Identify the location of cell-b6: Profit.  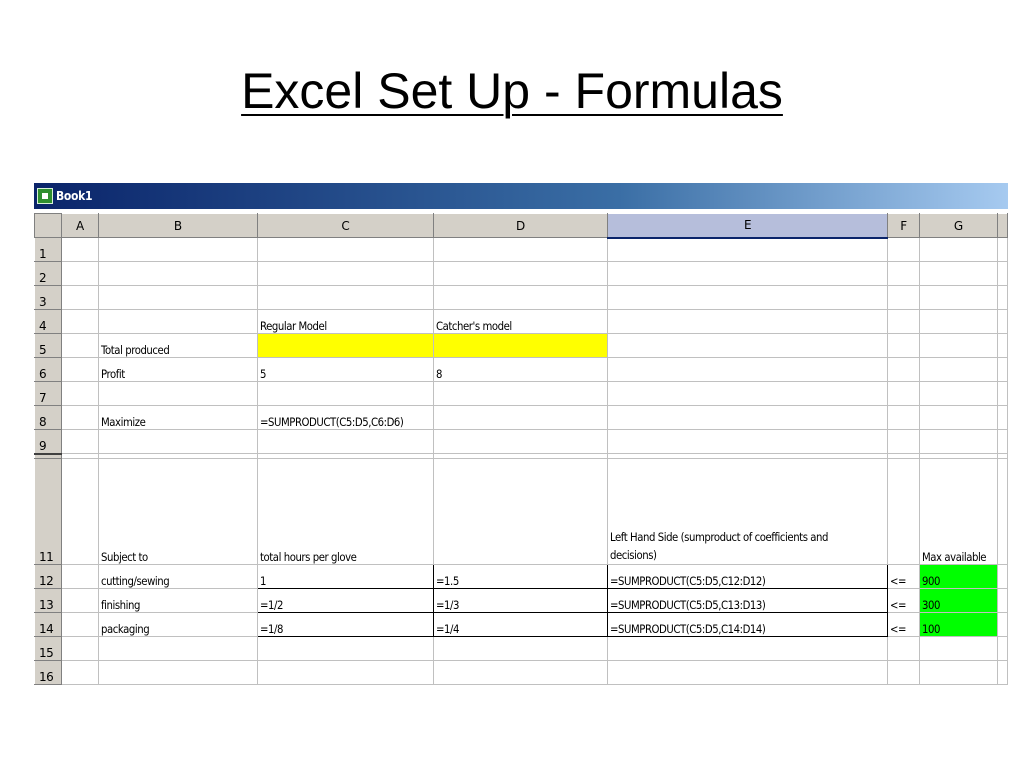
(178, 369).